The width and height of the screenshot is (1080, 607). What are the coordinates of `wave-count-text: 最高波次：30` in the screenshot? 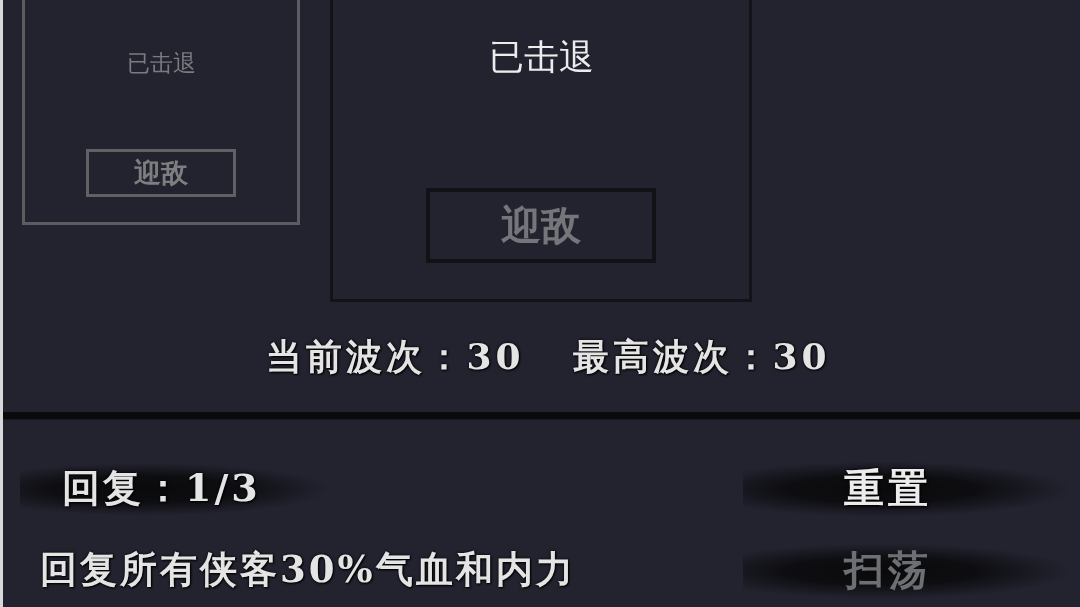 It's located at (701, 357).